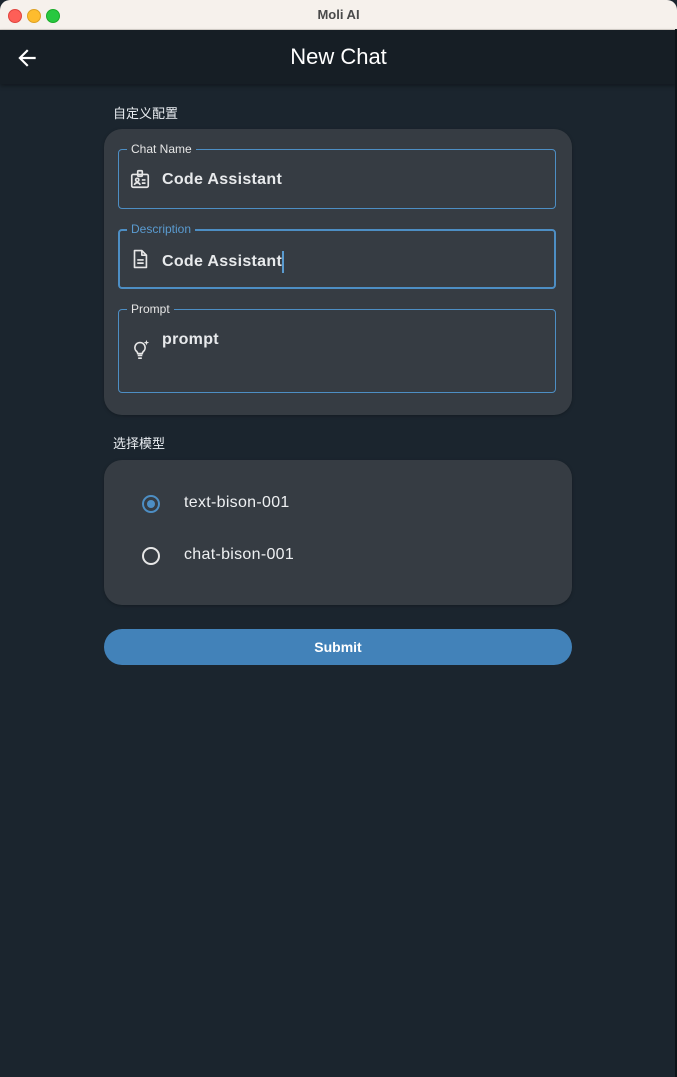 The image size is (677, 1077). Describe the element at coordinates (222, 179) in the screenshot. I see `chat-name-value: Code Assistant` at that location.